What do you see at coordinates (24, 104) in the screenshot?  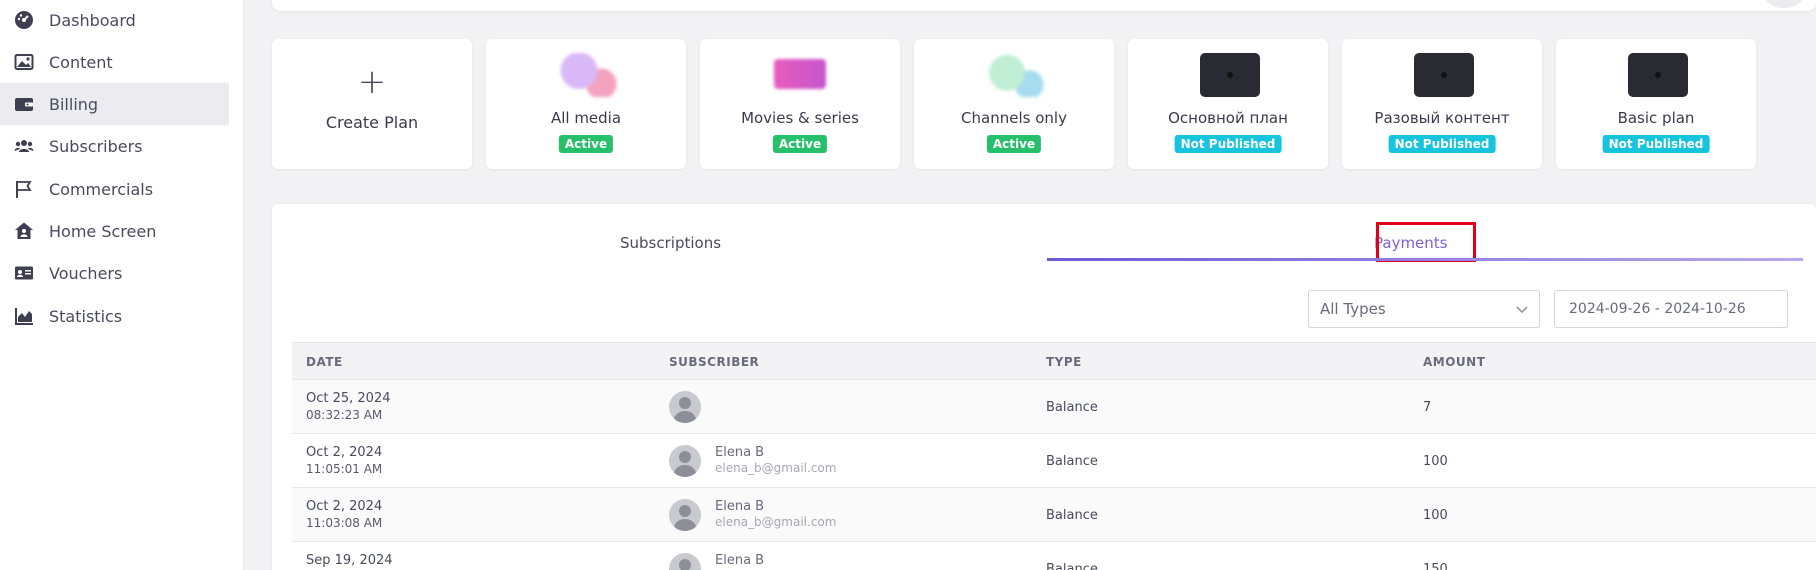 I see `wallet-icon` at bounding box center [24, 104].